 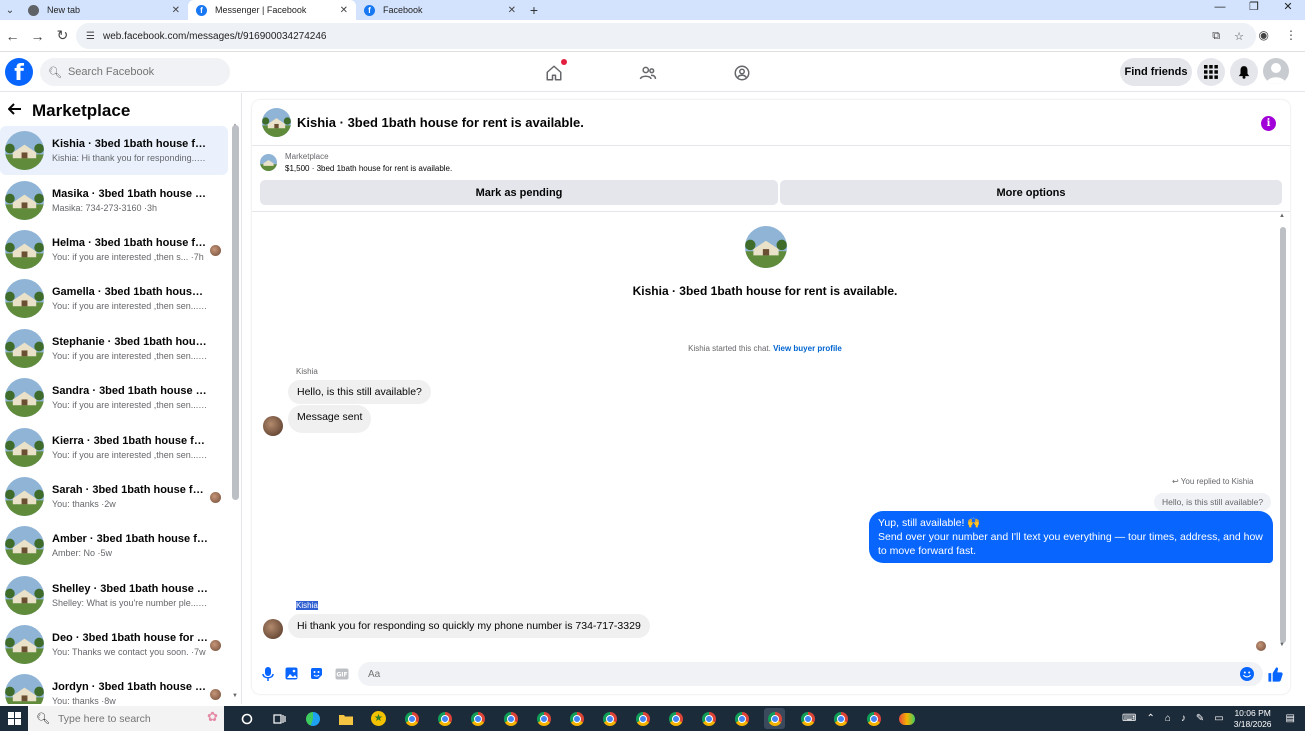 What do you see at coordinates (37, 36) in the screenshot?
I see `forward-icon: →` at bounding box center [37, 36].